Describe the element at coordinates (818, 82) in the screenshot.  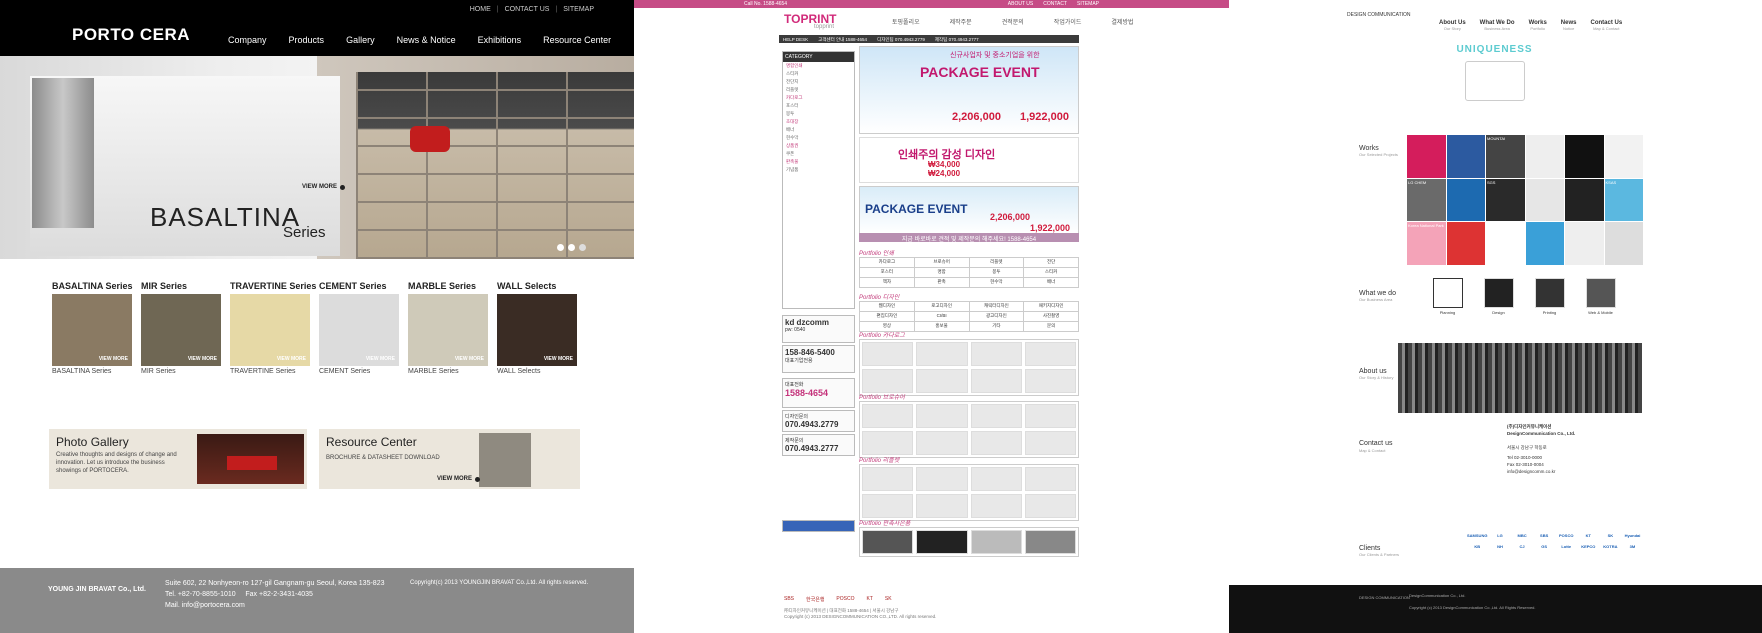
I see `category-item: 전단지` at that location.